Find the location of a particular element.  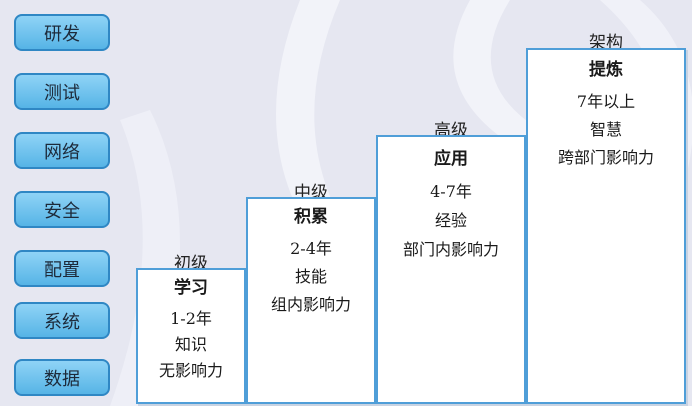

sidebar-item-label: 配置 is located at coordinates (62, 270).